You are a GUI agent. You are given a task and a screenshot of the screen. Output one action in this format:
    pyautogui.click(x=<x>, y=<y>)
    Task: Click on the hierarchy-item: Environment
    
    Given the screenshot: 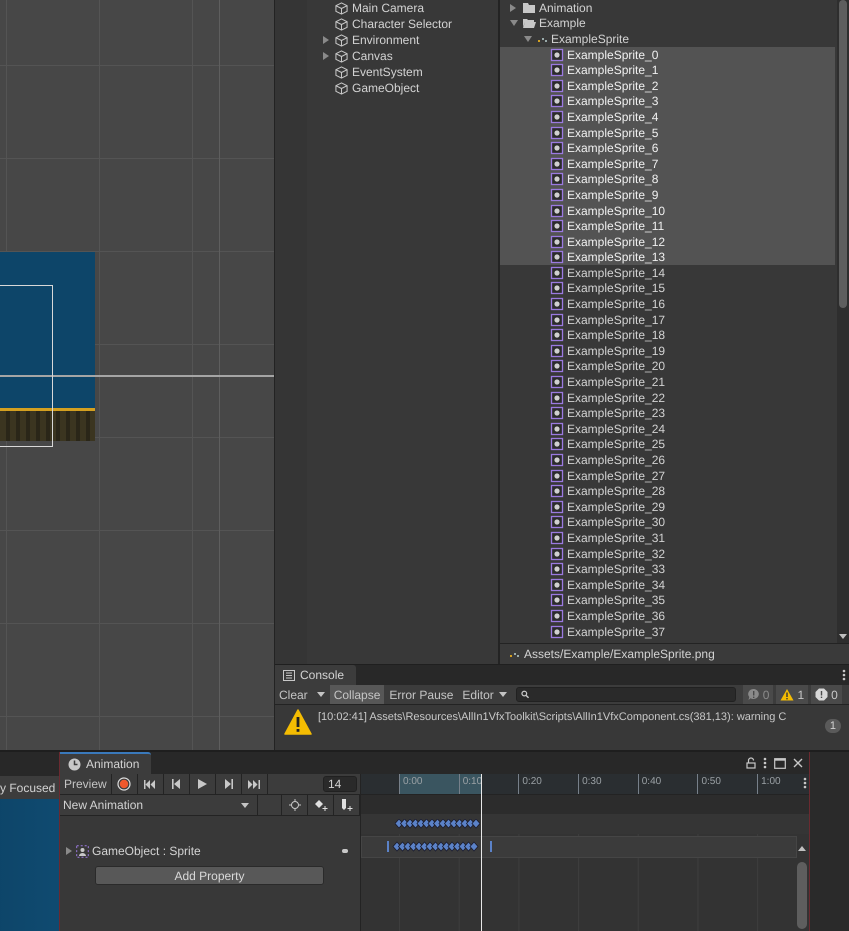 What is the action you would take?
    pyautogui.click(x=409, y=40)
    